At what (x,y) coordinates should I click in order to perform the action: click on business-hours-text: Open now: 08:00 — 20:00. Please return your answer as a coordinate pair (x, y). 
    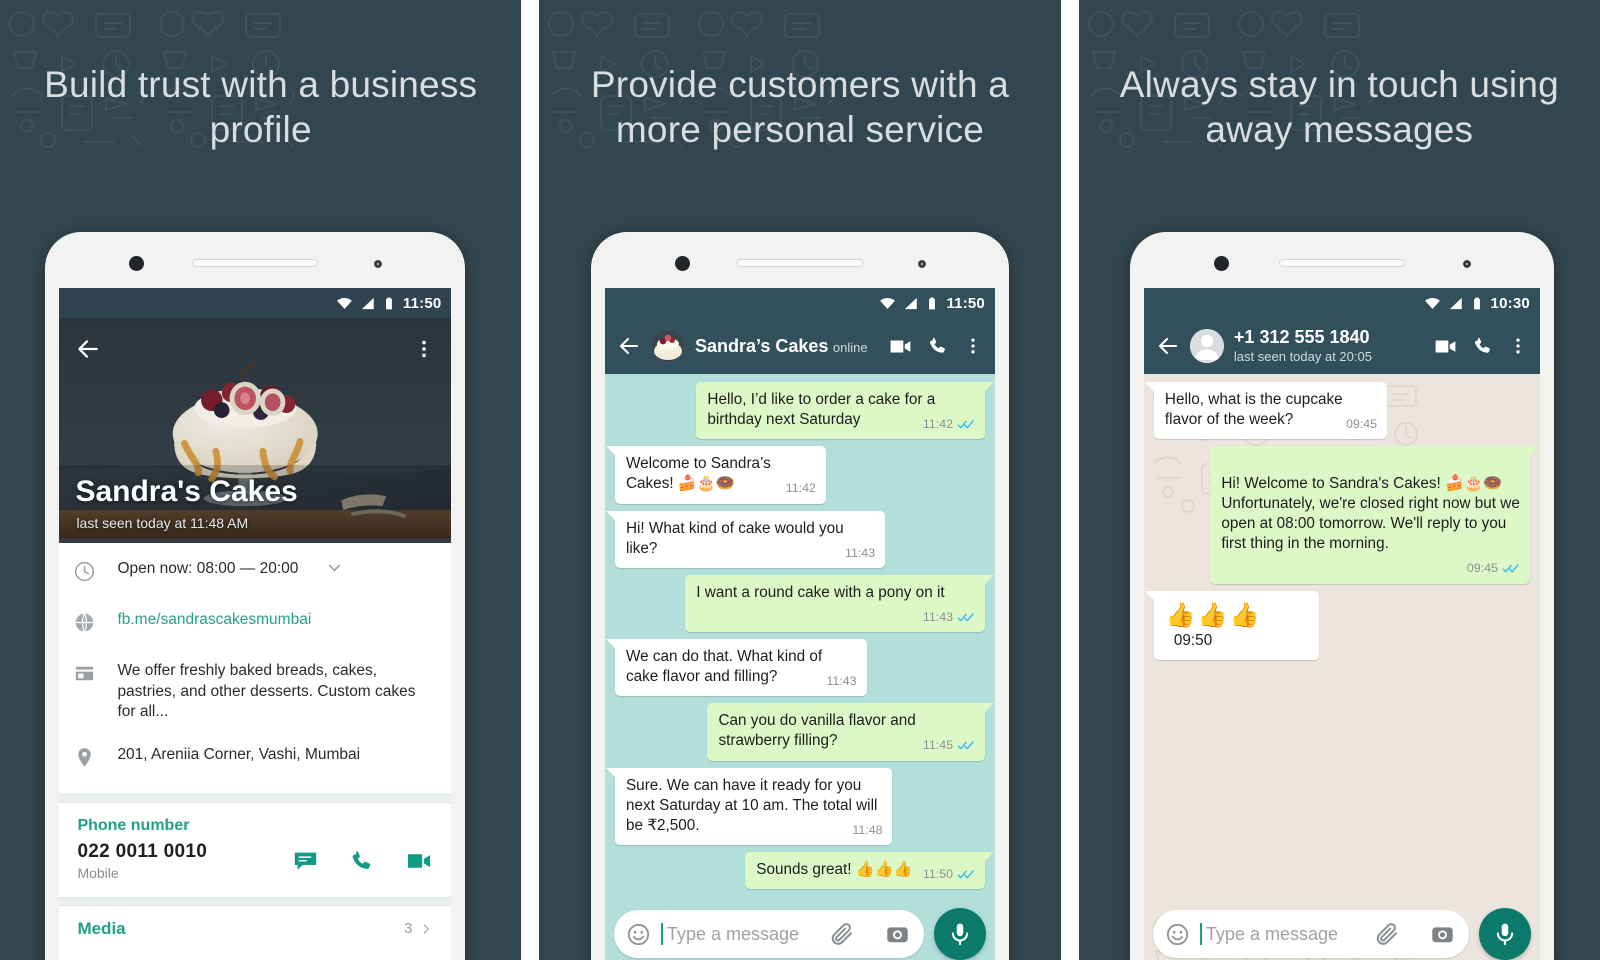
    Looking at the image, I should click on (208, 568).